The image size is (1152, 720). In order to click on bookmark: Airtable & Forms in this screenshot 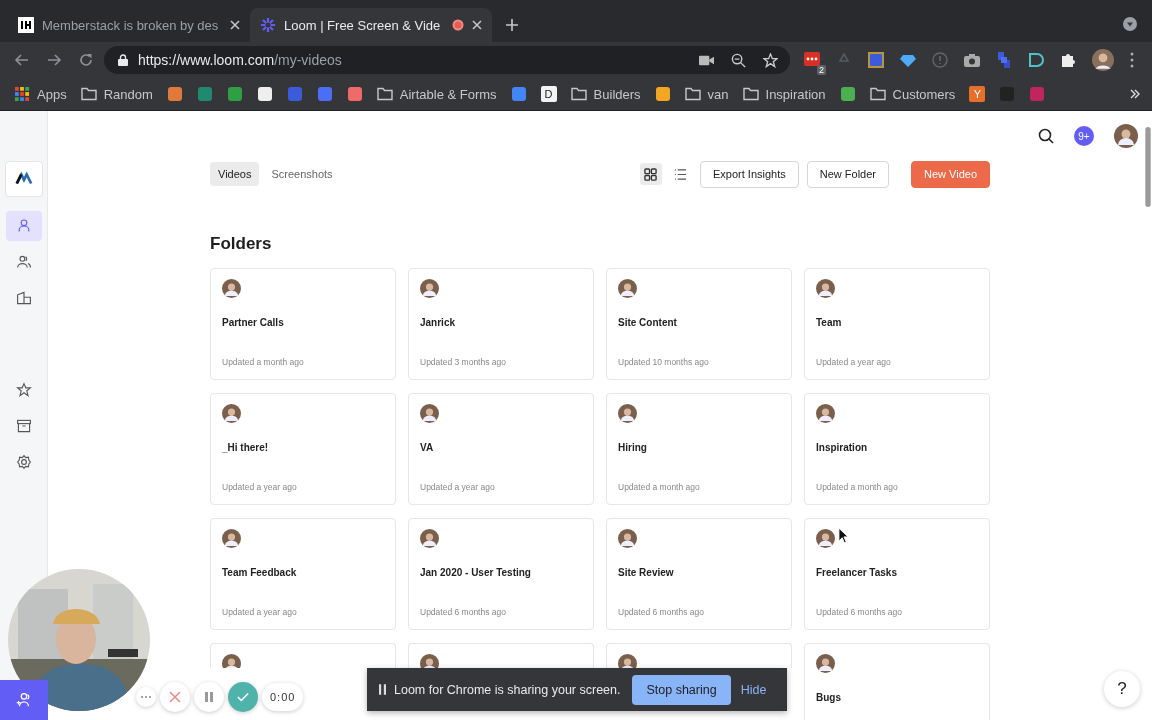, I will do `click(436, 94)`.